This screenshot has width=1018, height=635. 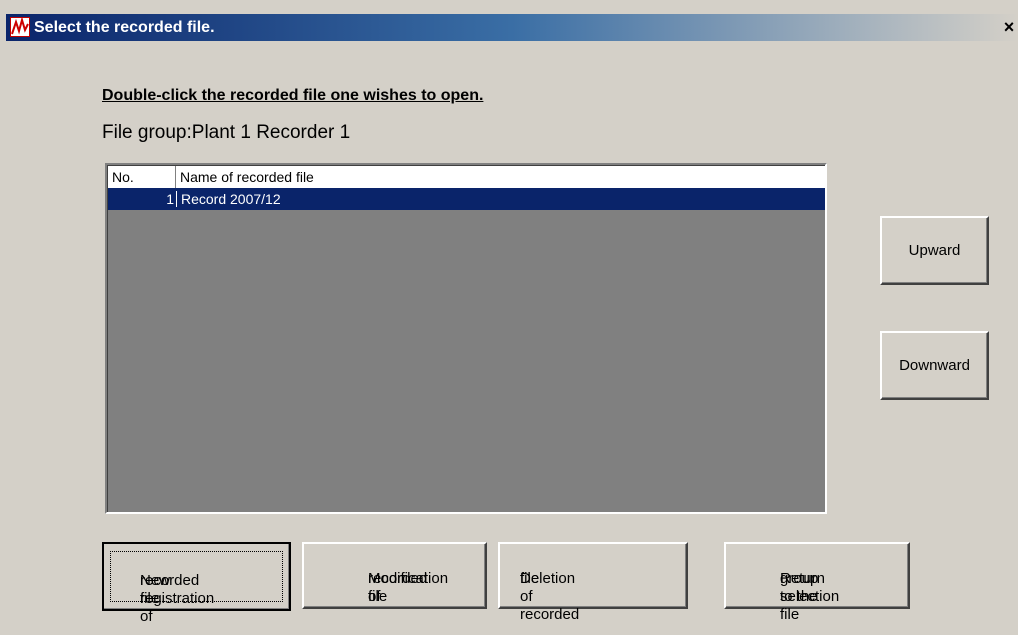 What do you see at coordinates (1009, 27) in the screenshot?
I see `close-icon: ×` at bounding box center [1009, 27].